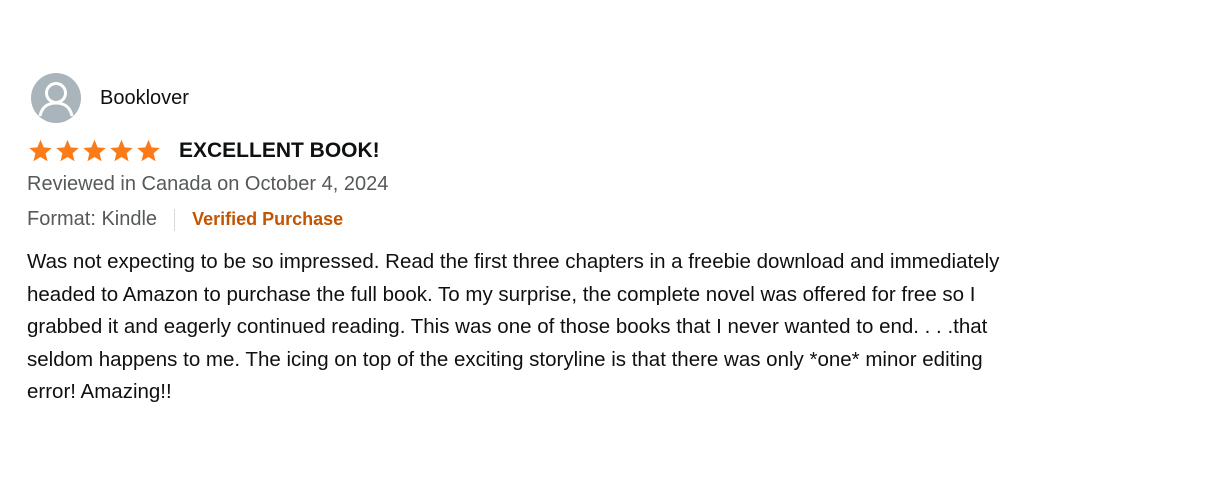  I want to click on user-silhouette-icon, so click(56, 99).